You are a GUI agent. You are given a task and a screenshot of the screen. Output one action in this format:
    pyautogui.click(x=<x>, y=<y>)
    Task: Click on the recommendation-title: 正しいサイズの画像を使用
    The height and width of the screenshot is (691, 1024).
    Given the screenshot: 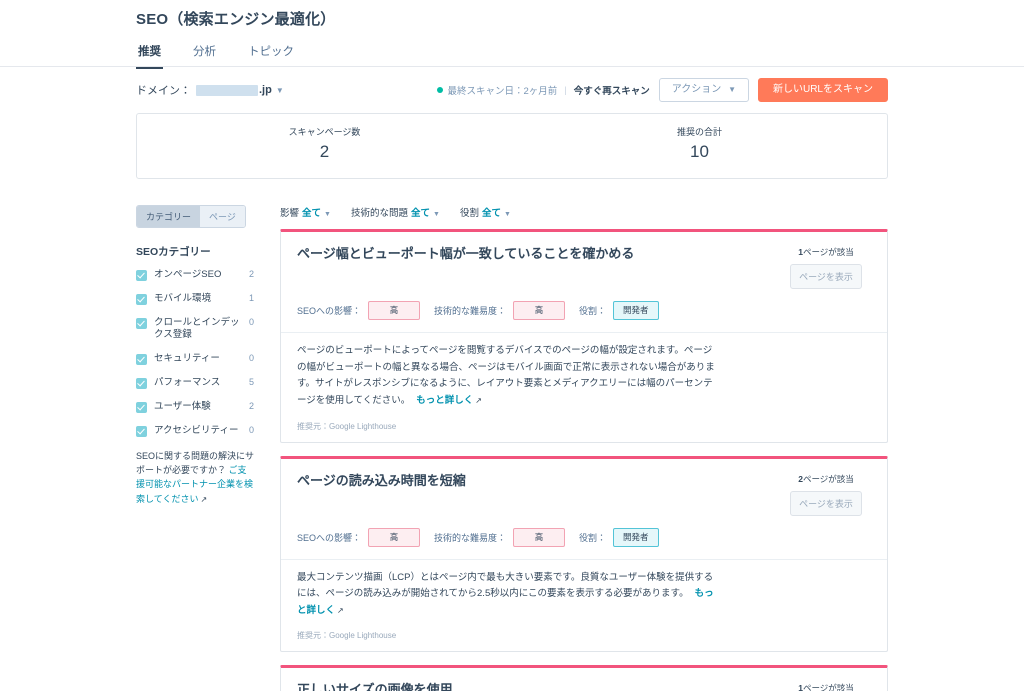 What is the action you would take?
    pyautogui.click(x=375, y=686)
    